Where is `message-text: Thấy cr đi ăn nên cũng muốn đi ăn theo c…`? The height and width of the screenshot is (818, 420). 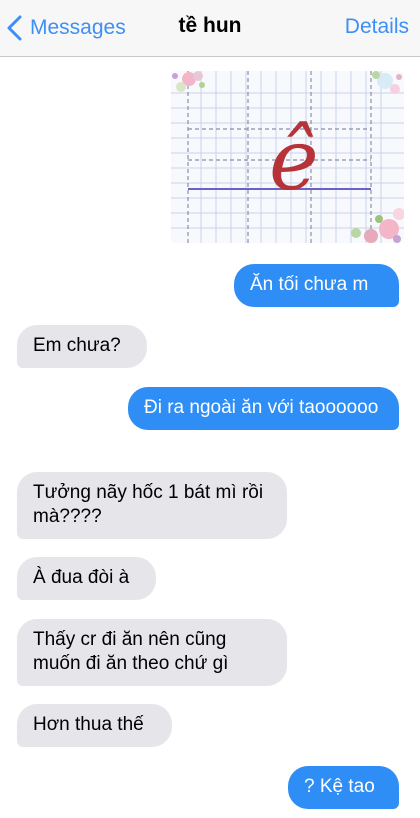 message-text: Thấy cr đi ăn nên cũng muốn đi ăn theo c… is located at coordinates (131, 651).